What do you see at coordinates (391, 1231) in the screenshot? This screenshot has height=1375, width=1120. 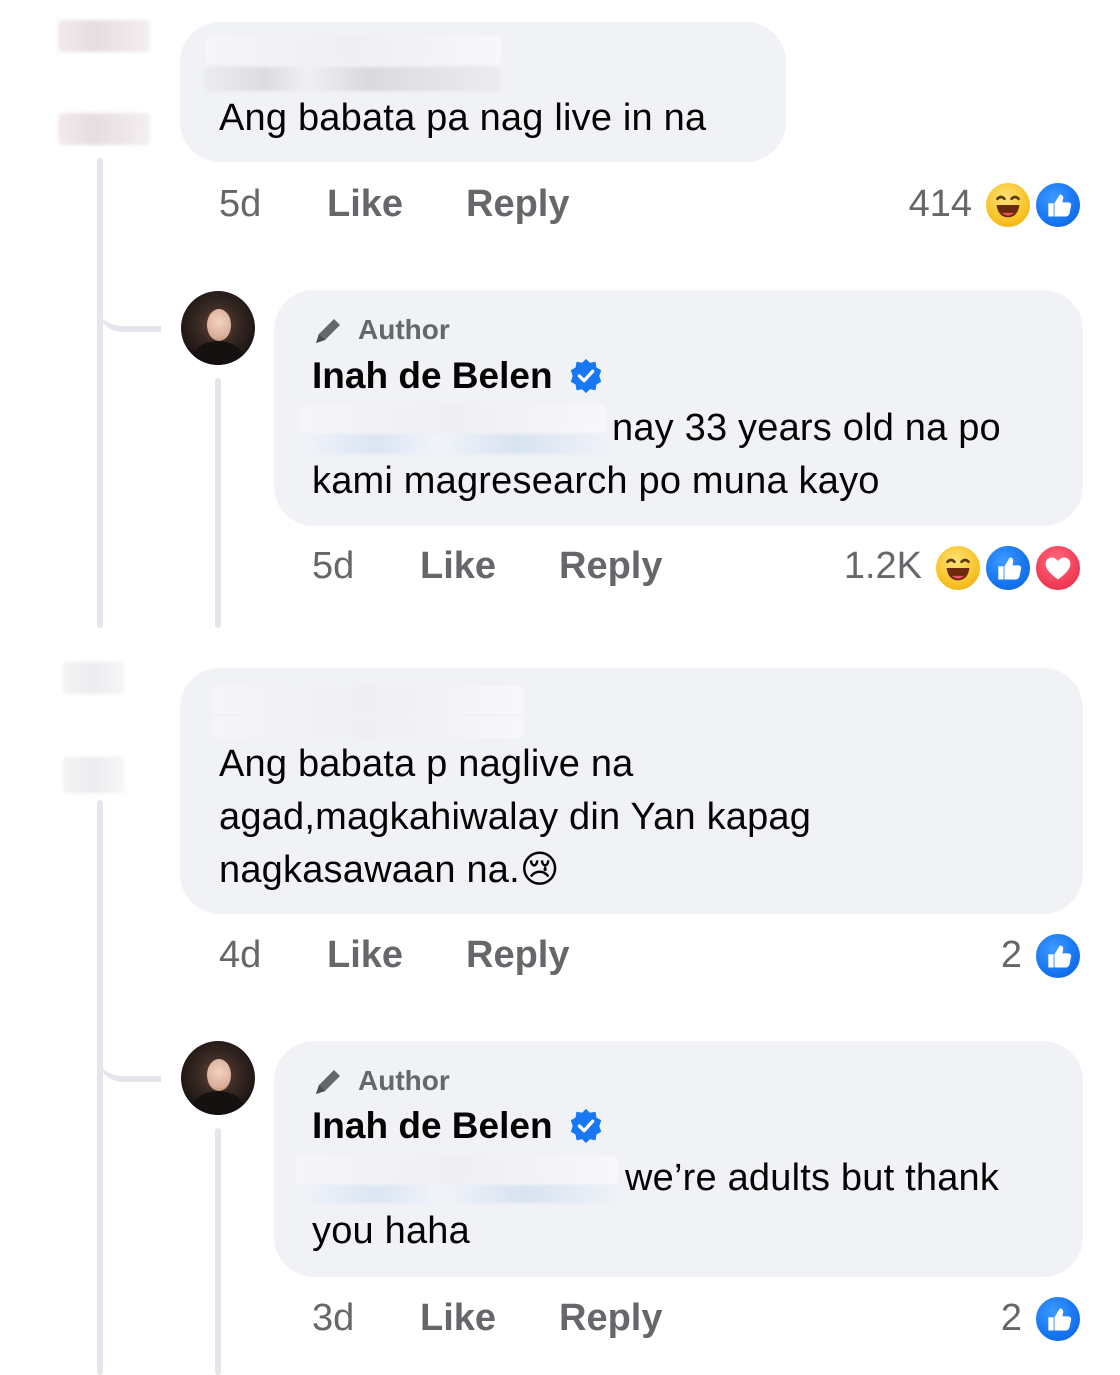 I see `reply-text: you haha` at bounding box center [391, 1231].